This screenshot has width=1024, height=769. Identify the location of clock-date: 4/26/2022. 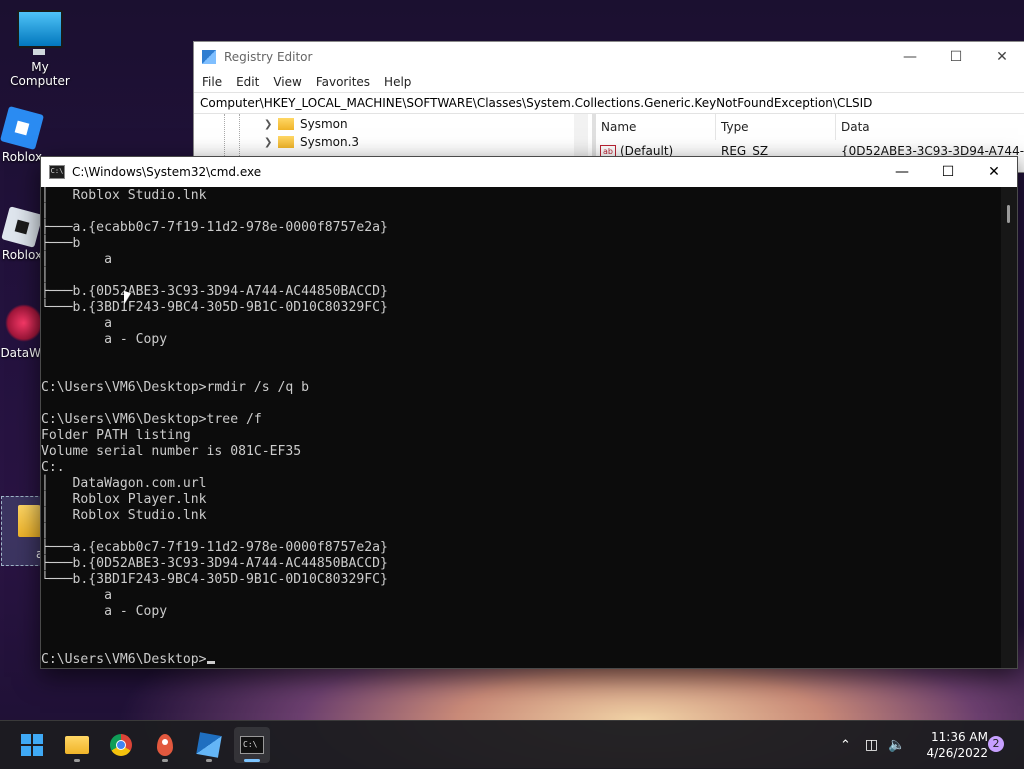
(957, 753).